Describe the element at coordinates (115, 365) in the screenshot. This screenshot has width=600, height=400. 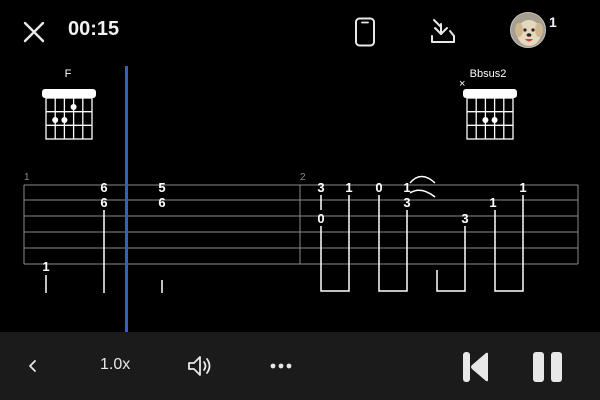
I see `playback-speed-button: 1.0x` at that location.